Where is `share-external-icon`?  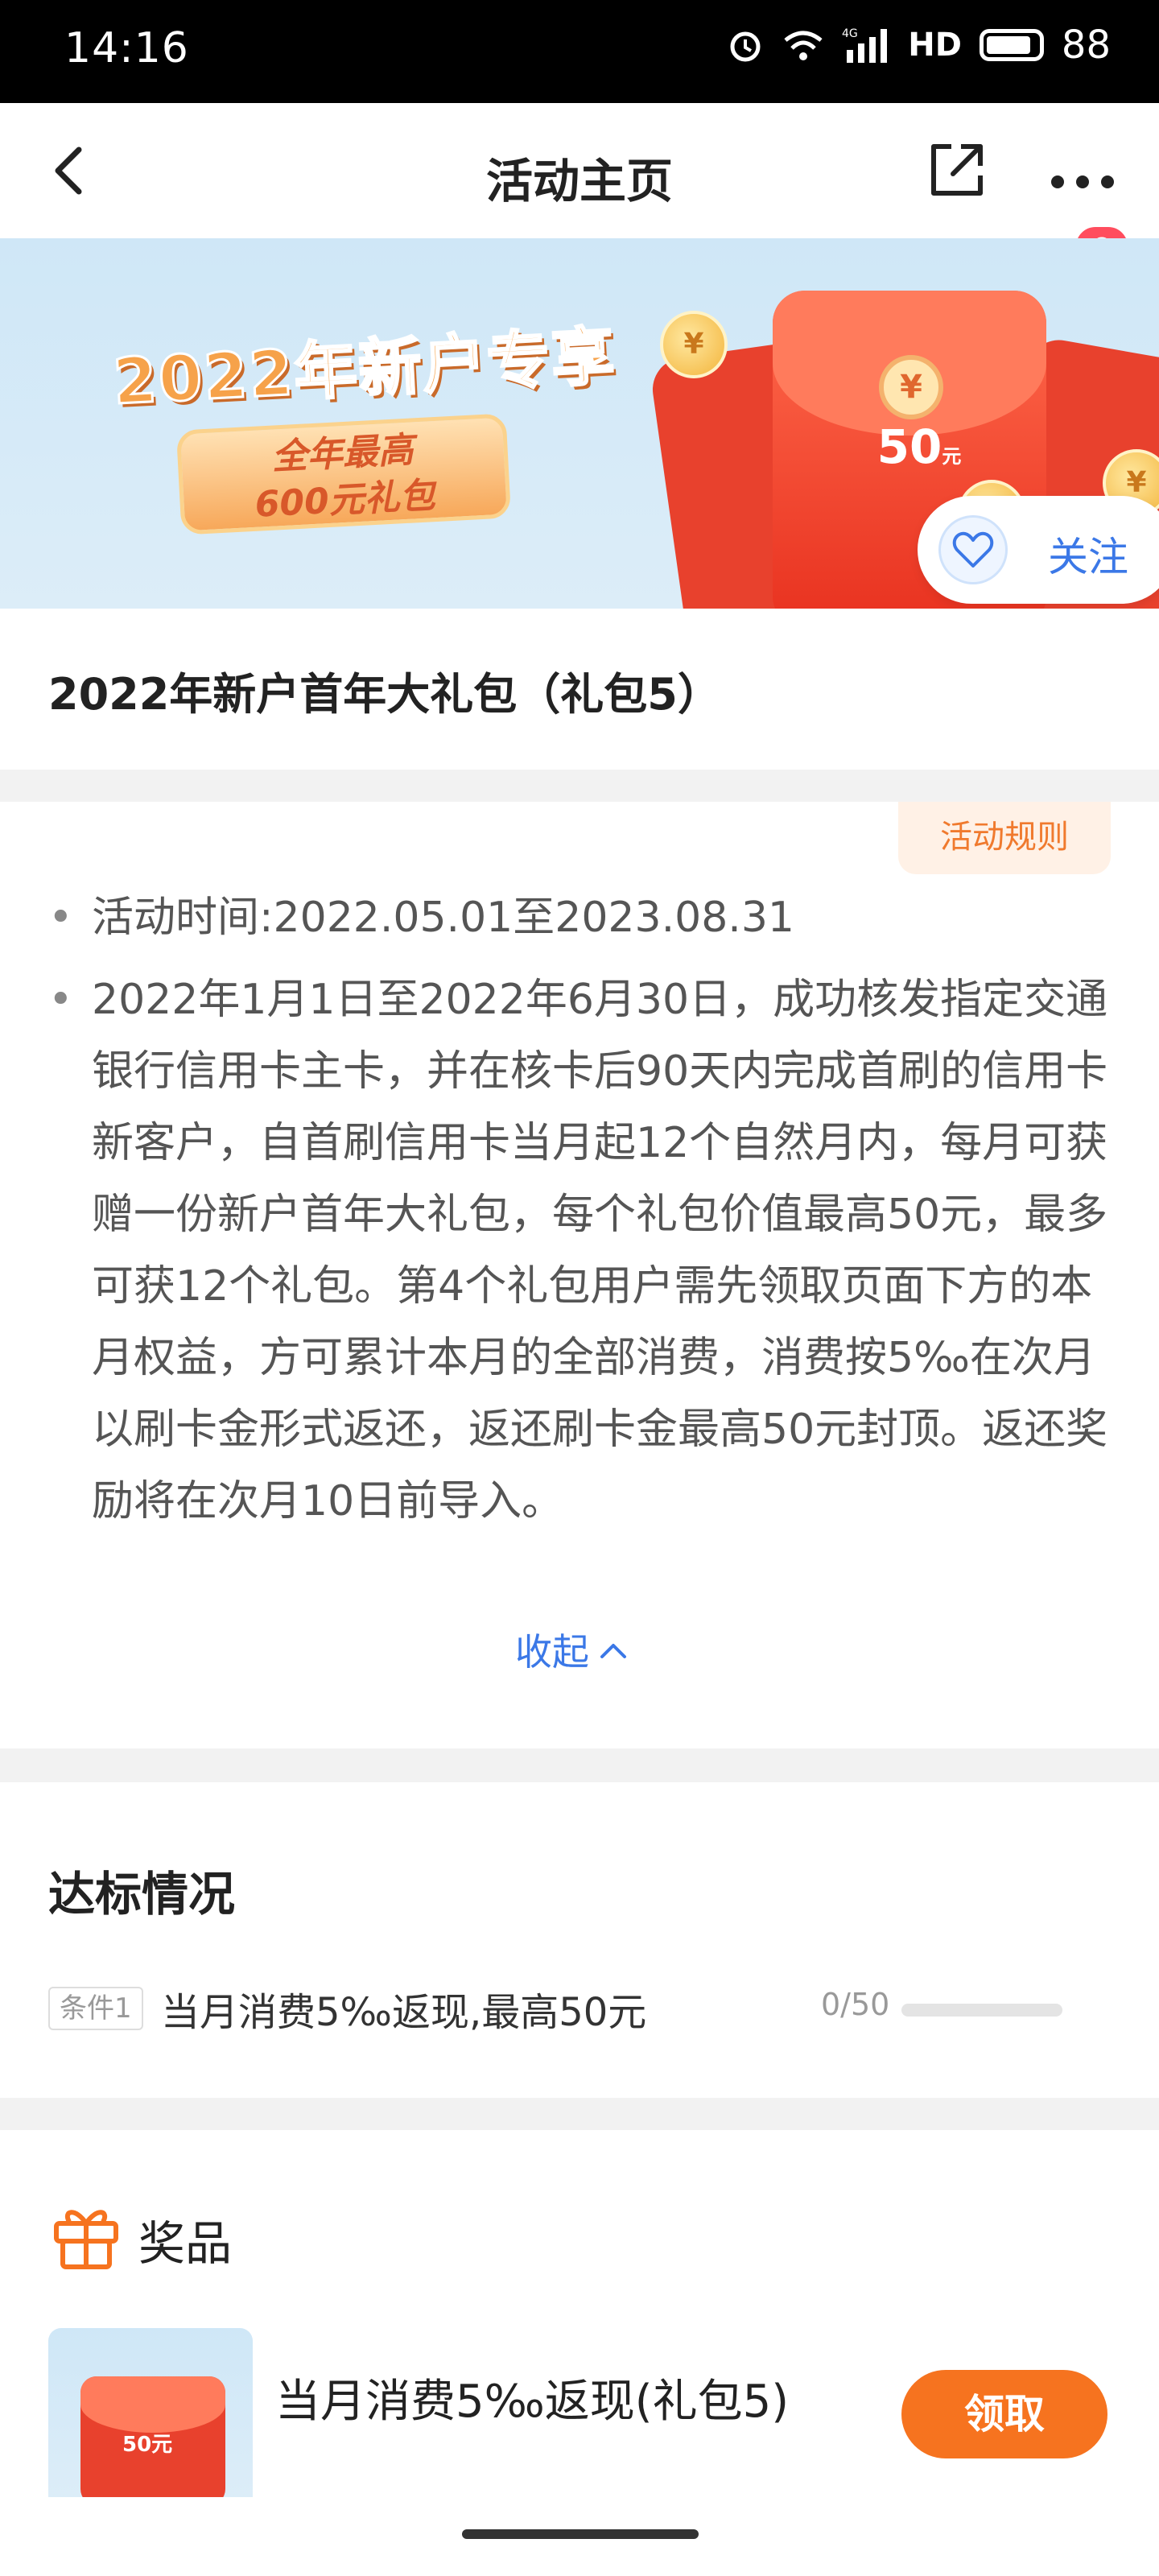 share-external-icon is located at coordinates (957, 170).